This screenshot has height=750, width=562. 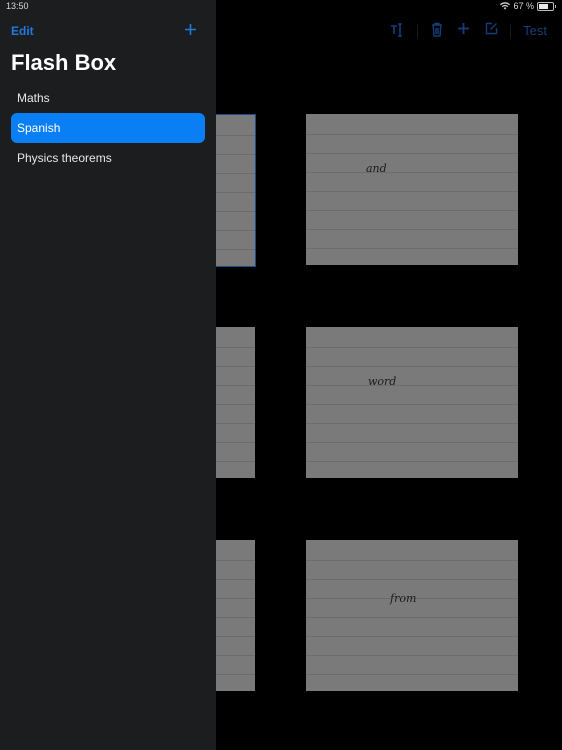 I want to click on flashcard-row1-right: and, so click(x=412, y=189).